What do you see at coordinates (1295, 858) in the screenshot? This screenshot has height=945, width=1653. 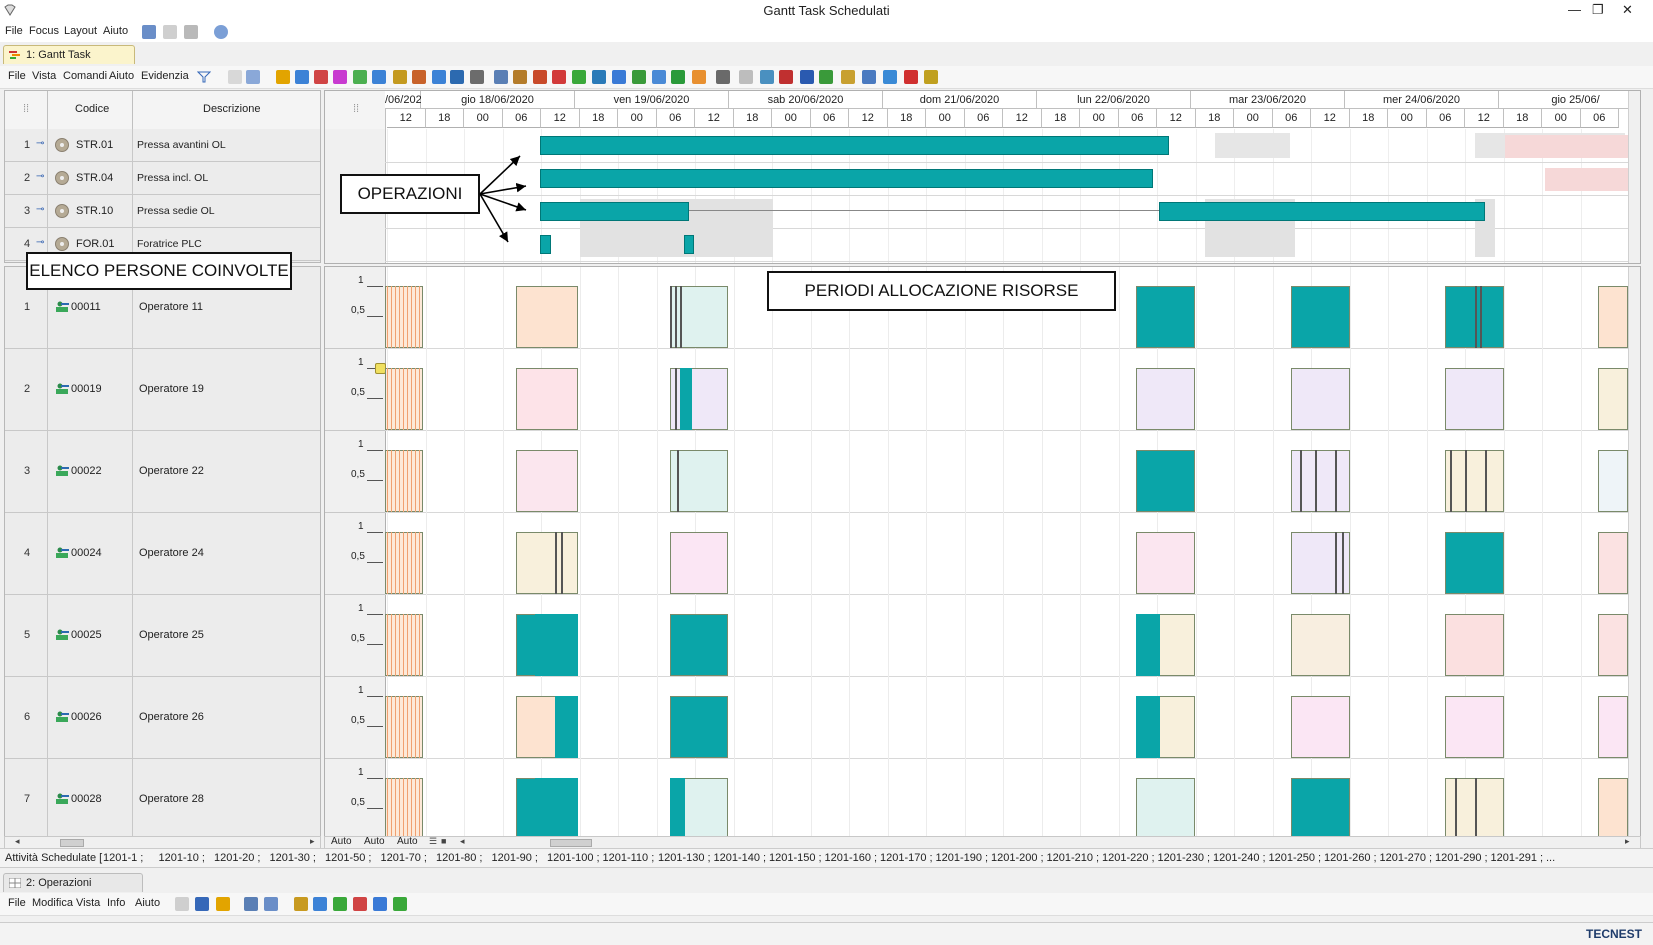 I see `status-activity-item: 1201-250 ;` at bounding box center [1295, 858].